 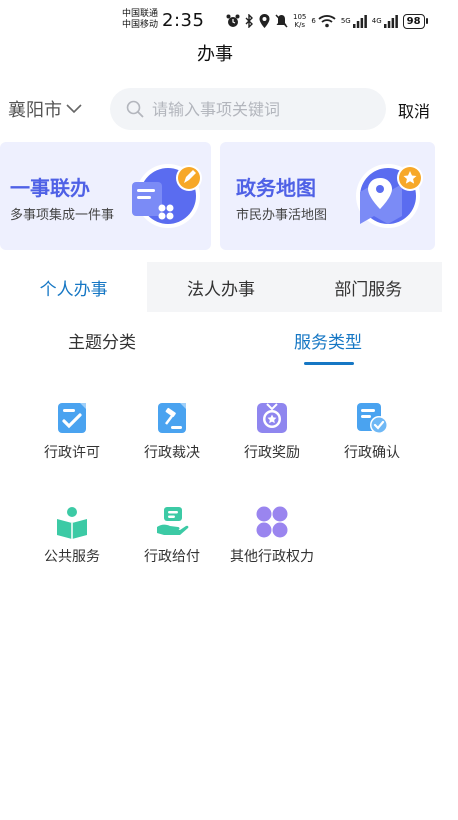 What do you see at coordinates (372, 453) in the screenshot?
I see `service-label: 行政确认` at bounding box center [372, 453].